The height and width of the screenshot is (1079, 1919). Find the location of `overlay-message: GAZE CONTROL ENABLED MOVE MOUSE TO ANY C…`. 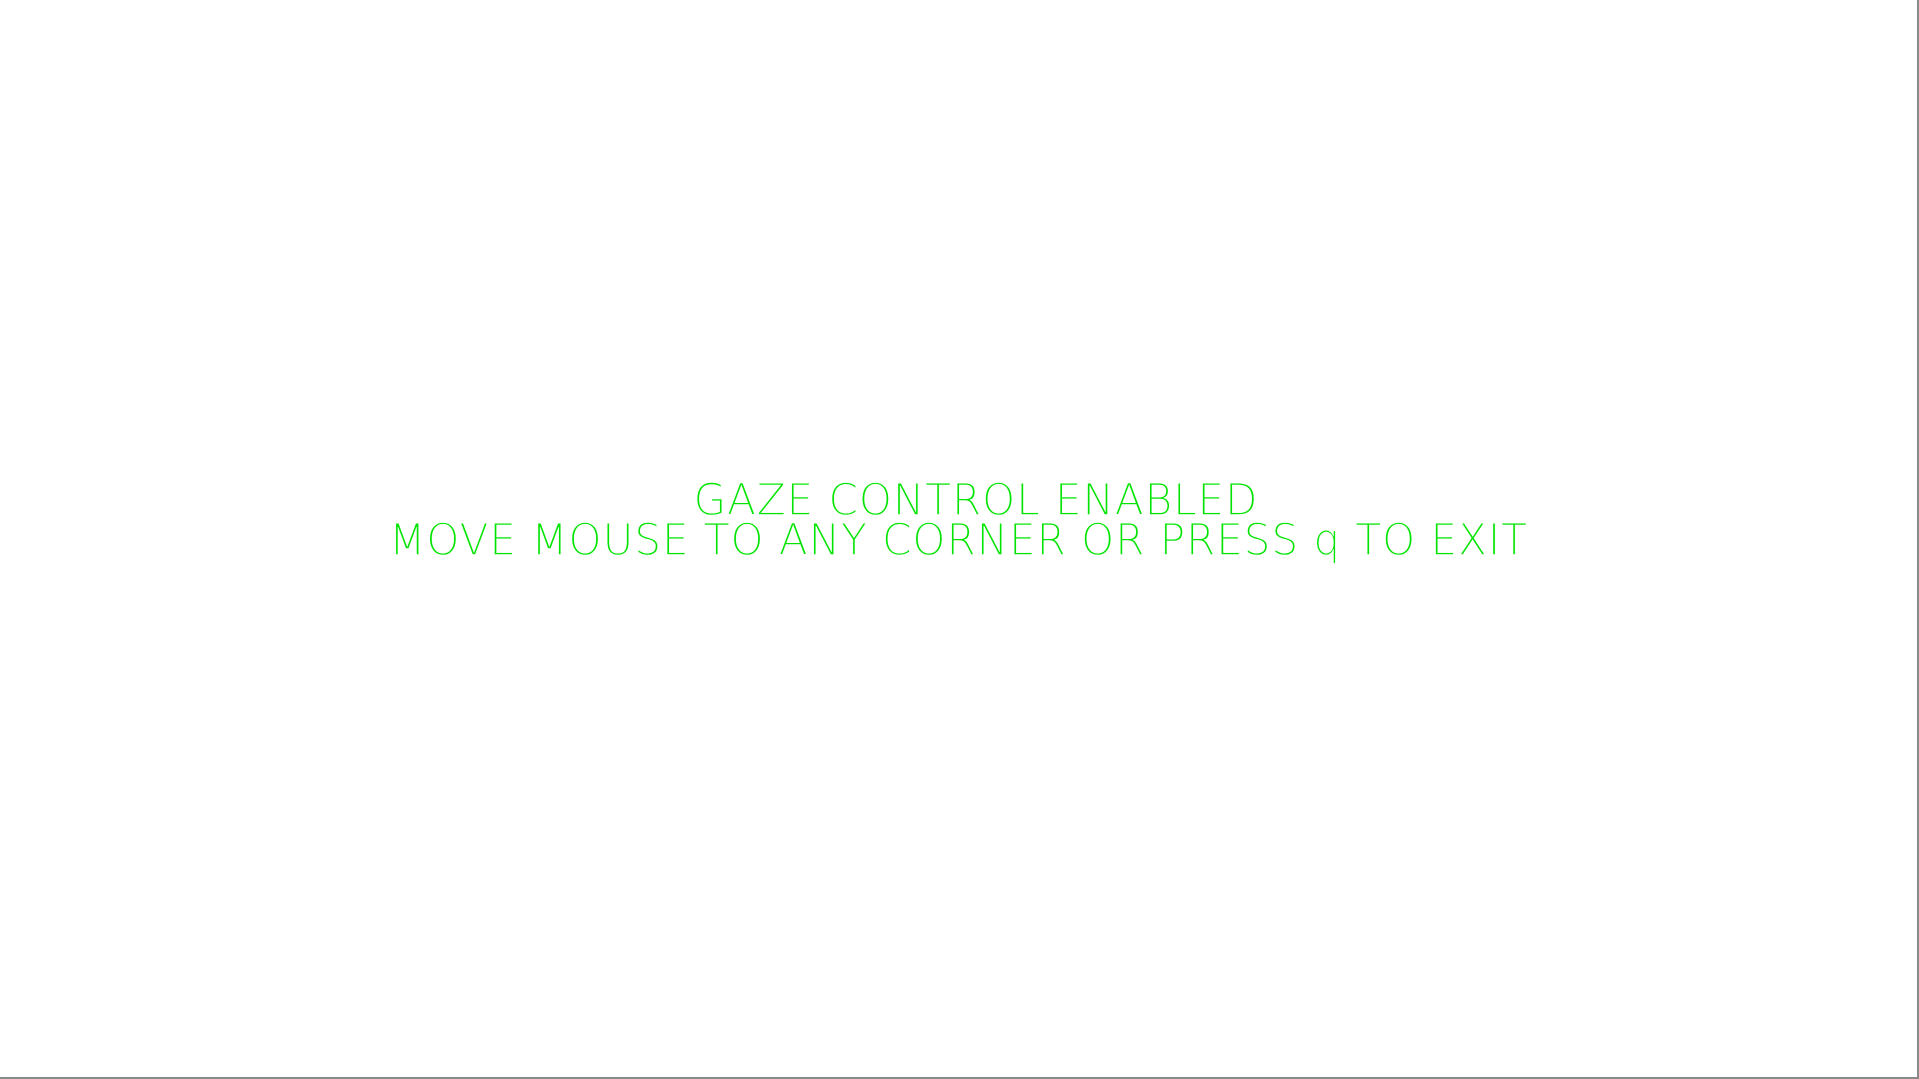

overlay-message: GAZE CONTROL ENABLED MOVE MOUSE TO ANY C… is located at coordinates (958, 521).